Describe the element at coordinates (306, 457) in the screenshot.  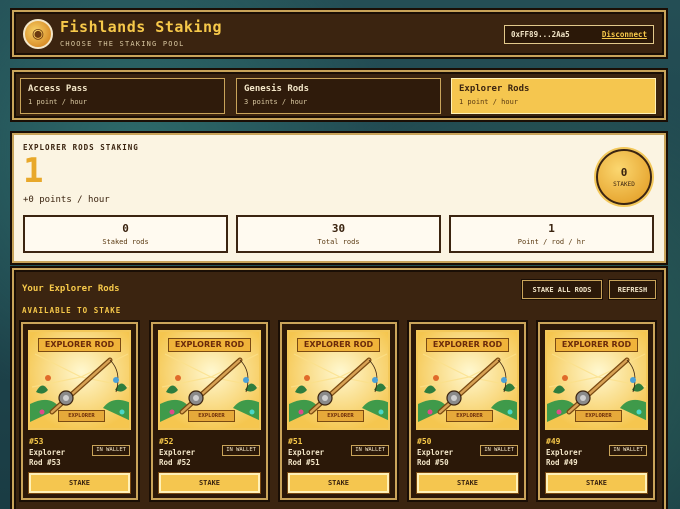
I see `rod-name: Explorer Rod #51` at that location.